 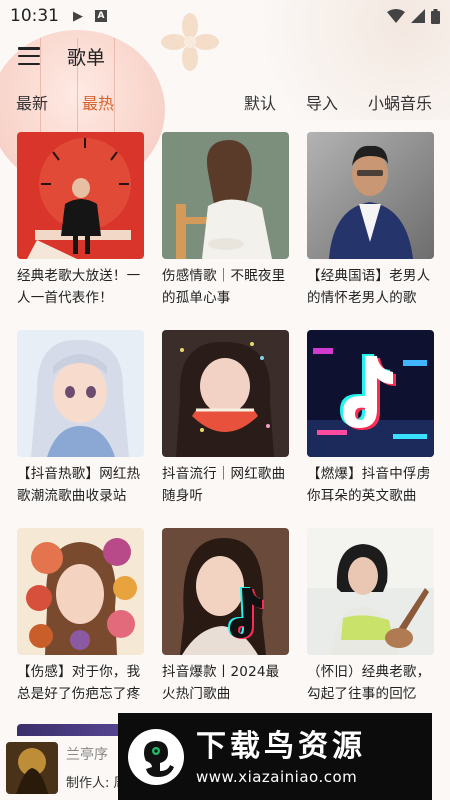 I want to click on signal-icon, so click(x=418, y=16).